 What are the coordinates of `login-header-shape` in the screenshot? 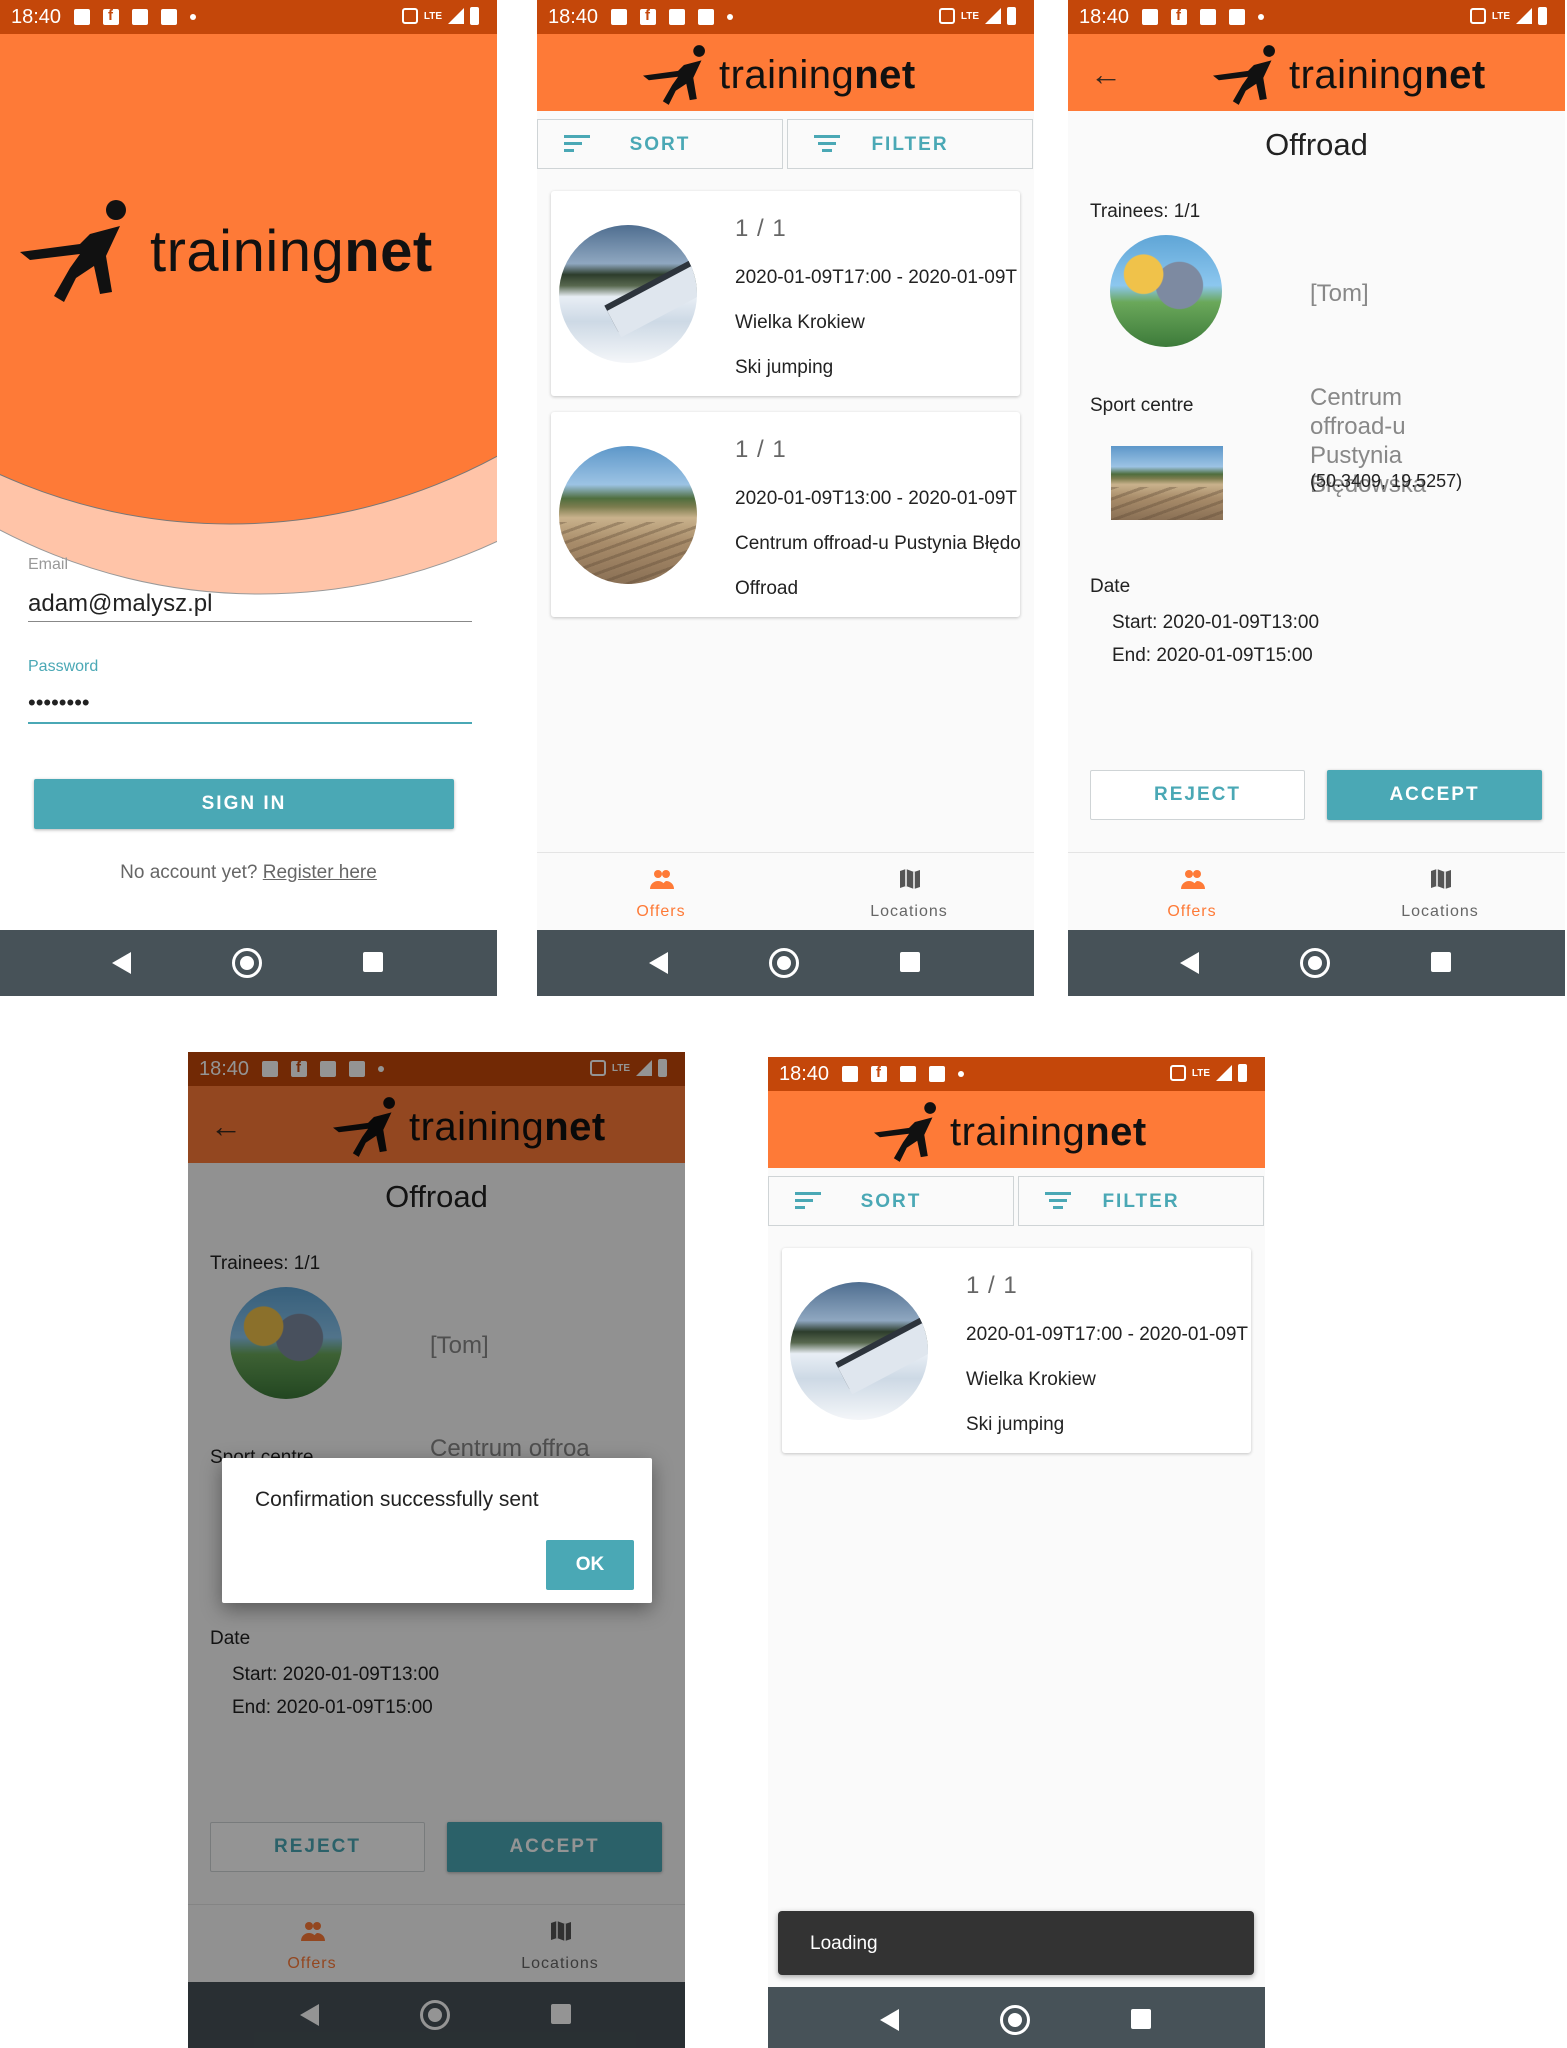 It's located at (248, 314).